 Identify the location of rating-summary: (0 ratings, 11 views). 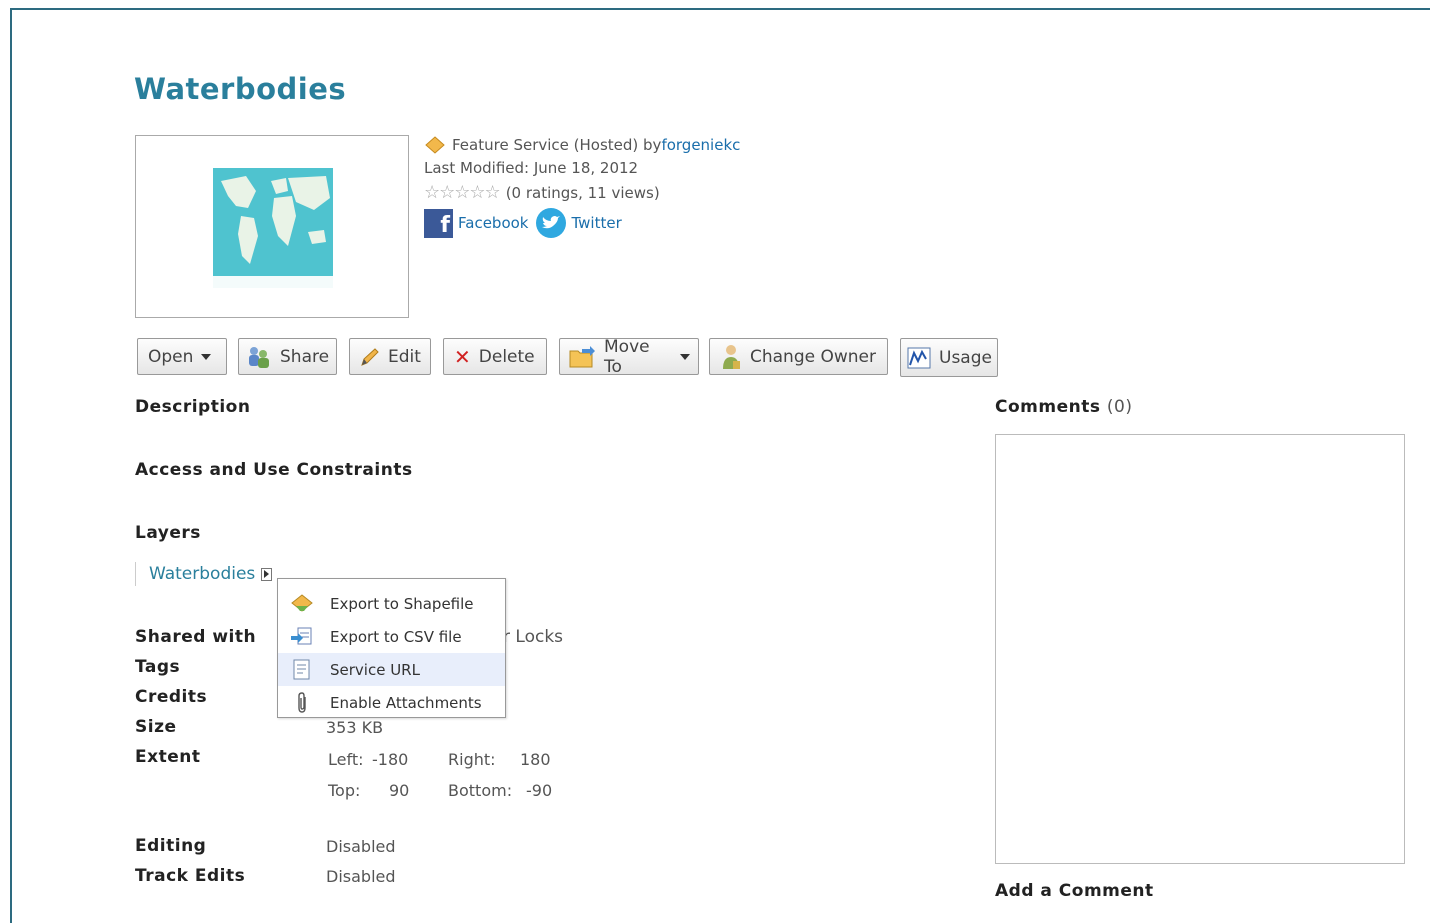
(582, 192).